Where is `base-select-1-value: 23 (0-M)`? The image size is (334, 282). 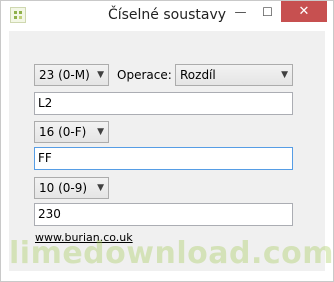
base-select-1-value: 23 (0-M) is located at coordinates (64, 75).